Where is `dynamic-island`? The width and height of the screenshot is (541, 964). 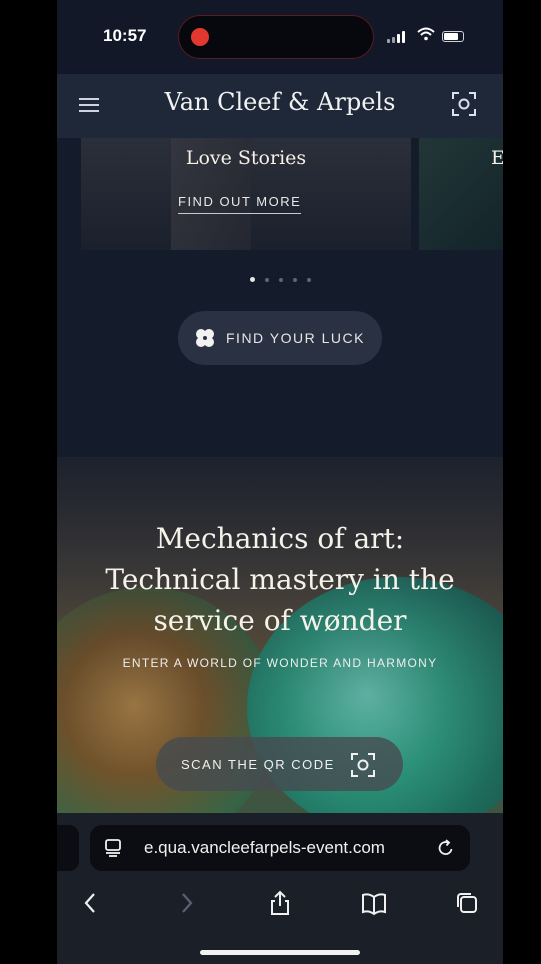
dynamic-island is located at coordinates (276, 37).